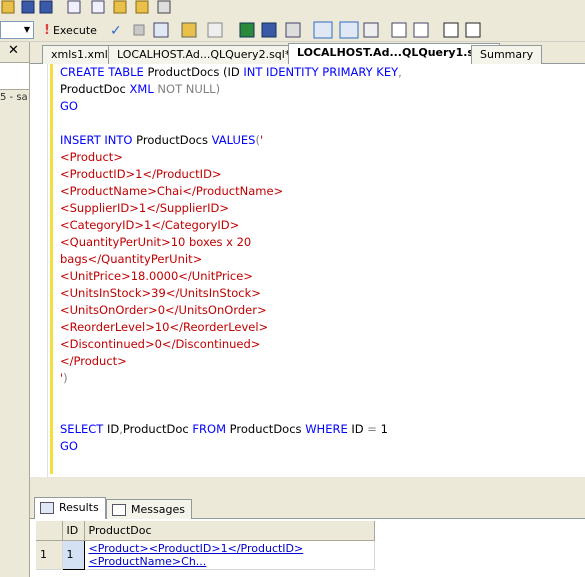 Image resolution: width=585 pixels, height=577 pixels. I want to click on database-combo: ▼, so click(17, 30).